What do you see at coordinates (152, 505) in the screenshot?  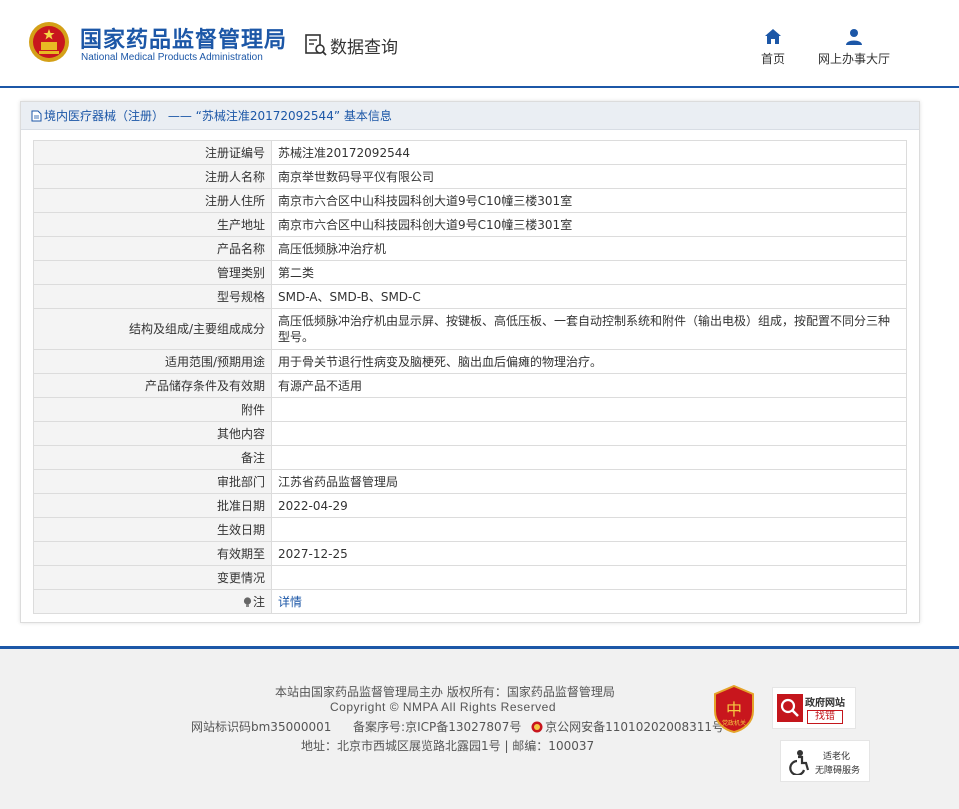 I see `field-label: 批准日期` at bounding box center [152, 505].